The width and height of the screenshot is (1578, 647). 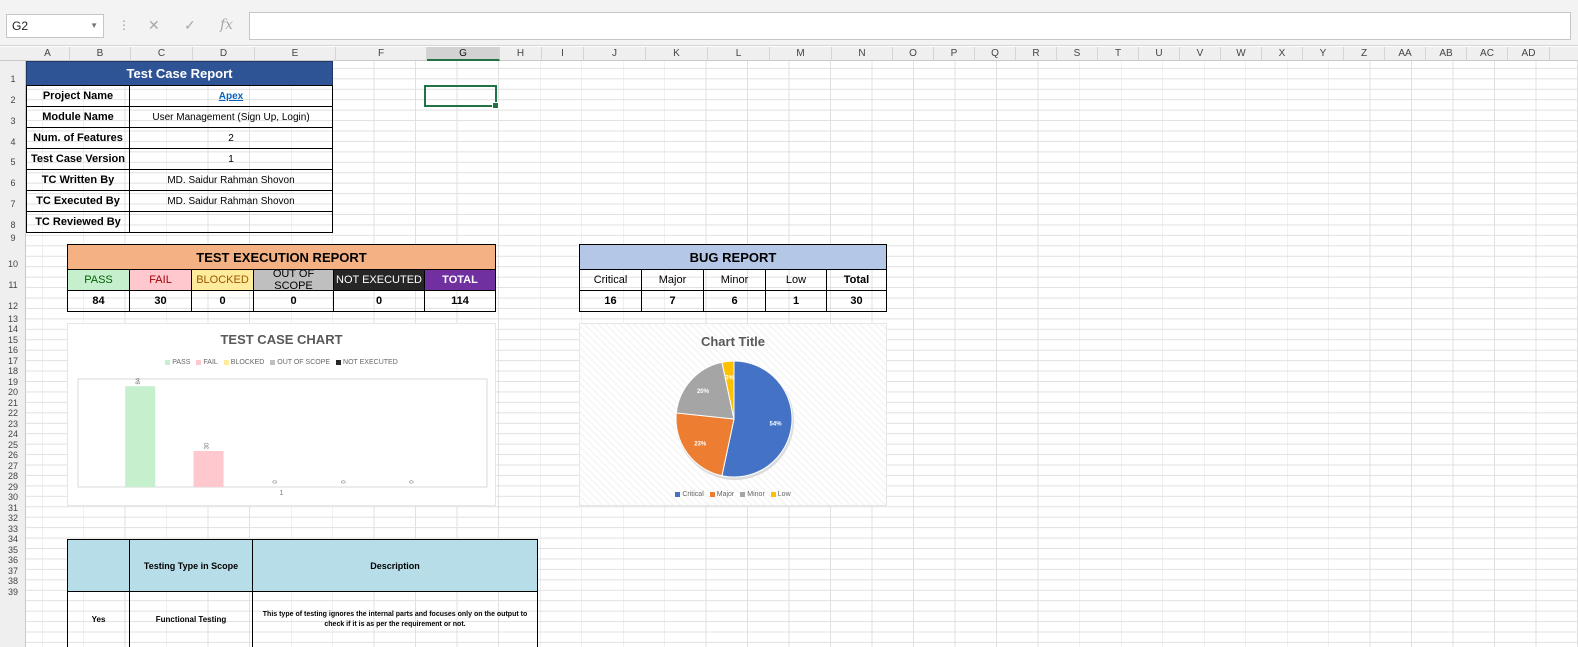 What do you see at coordinates (13, 403) in the screenshot?
I see `row-header-21: 21` at bounding box center [13, 403].